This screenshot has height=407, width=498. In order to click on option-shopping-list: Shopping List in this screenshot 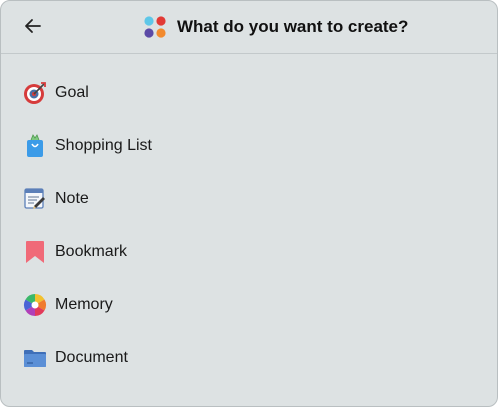, I will do `click(249, 146)`.